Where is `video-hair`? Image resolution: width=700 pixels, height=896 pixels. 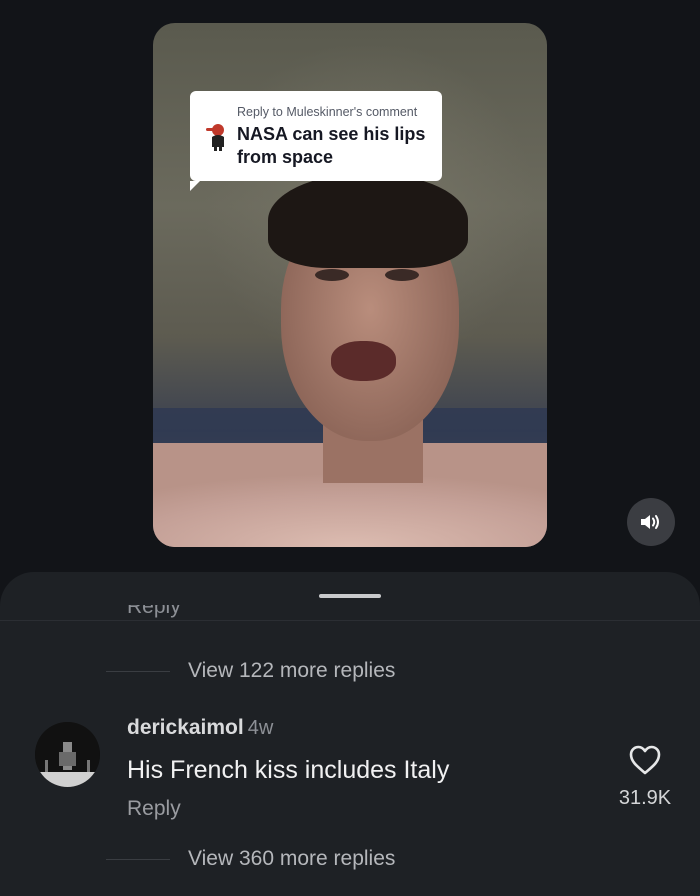 video-hair is located at coordinates (368, 220).